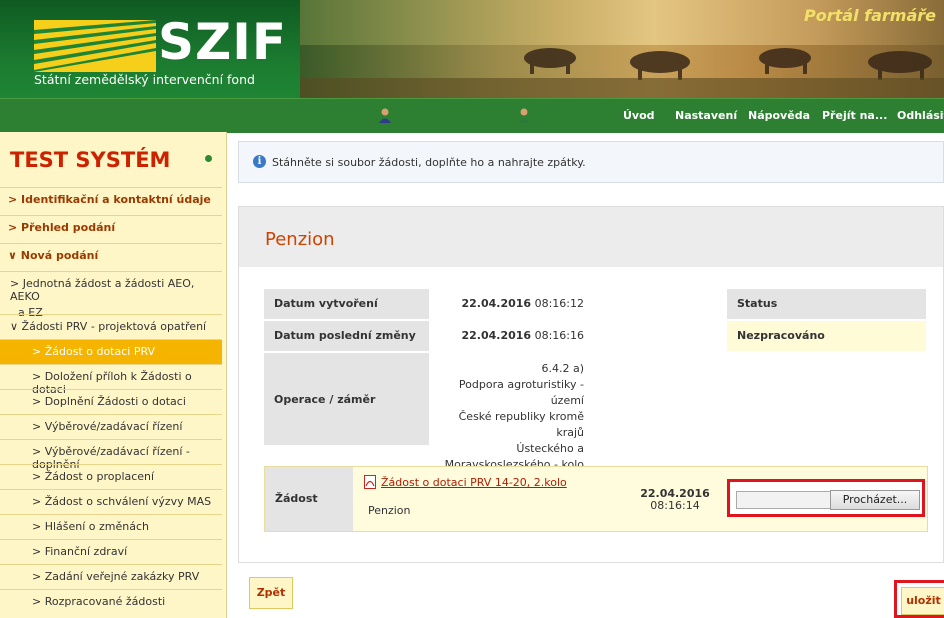 The width and height of the screenshot is (944, 618). What do you see at coordinates (639, 115) in the screenshot?
I see `nav-uvod: Úvod` at bounding box center [639, 115].